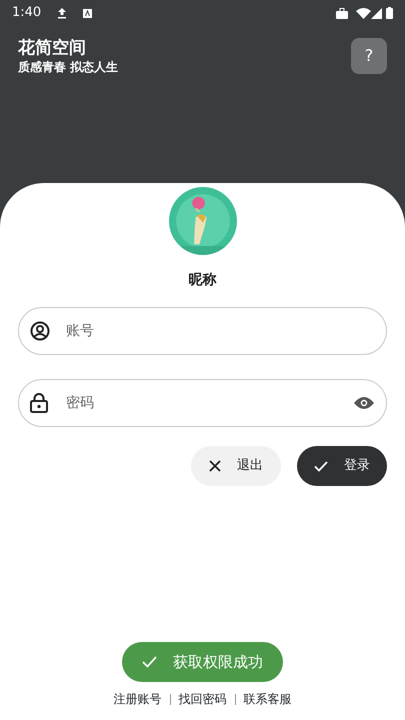  Describe the element at coordinates (52, 48) in the screenshot. I see `app-title: 花简空间` at that location.